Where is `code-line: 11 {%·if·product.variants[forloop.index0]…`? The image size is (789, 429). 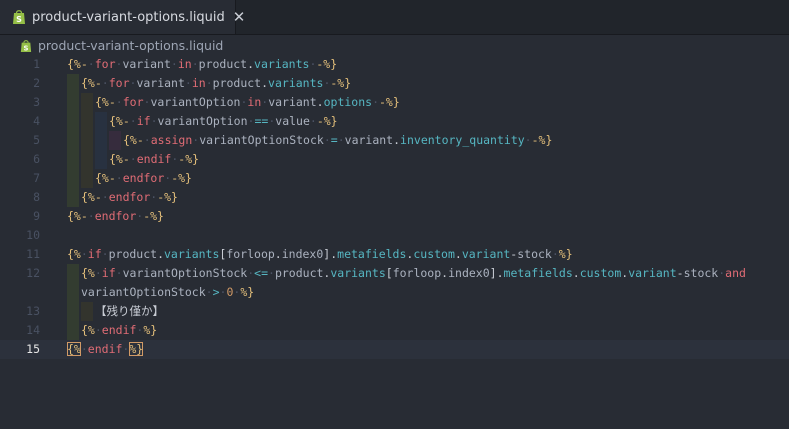
code-line: 11 {%·if·product.variants[forloop.index0]… is located at coordinates (394, 254).